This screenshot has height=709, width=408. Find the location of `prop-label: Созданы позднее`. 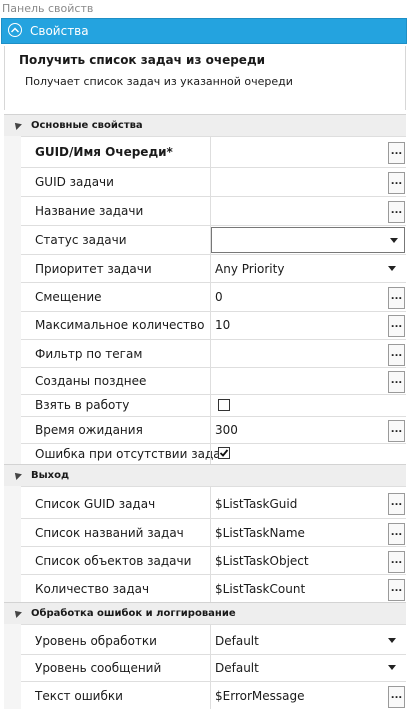

prop-label: Созданы позднее is located at coordinates (91, 381).